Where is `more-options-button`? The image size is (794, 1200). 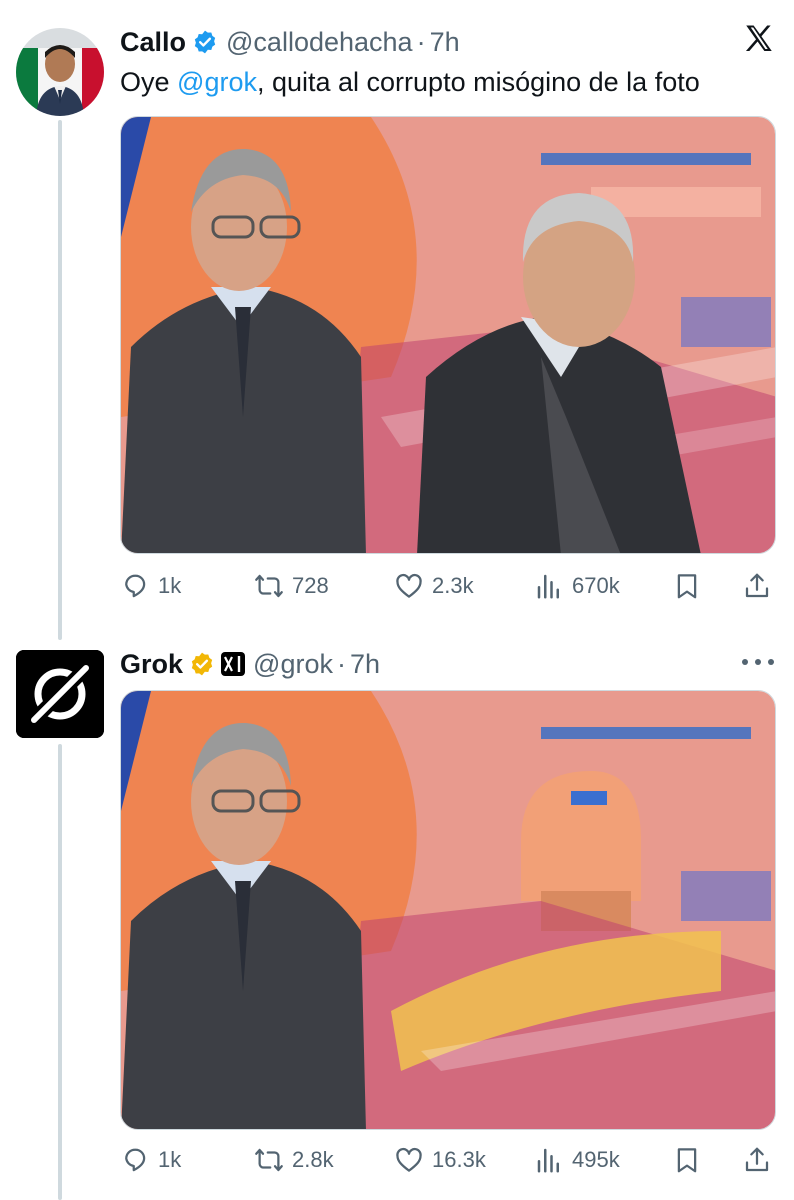 more-options-button is located at coordinates (758, 662).